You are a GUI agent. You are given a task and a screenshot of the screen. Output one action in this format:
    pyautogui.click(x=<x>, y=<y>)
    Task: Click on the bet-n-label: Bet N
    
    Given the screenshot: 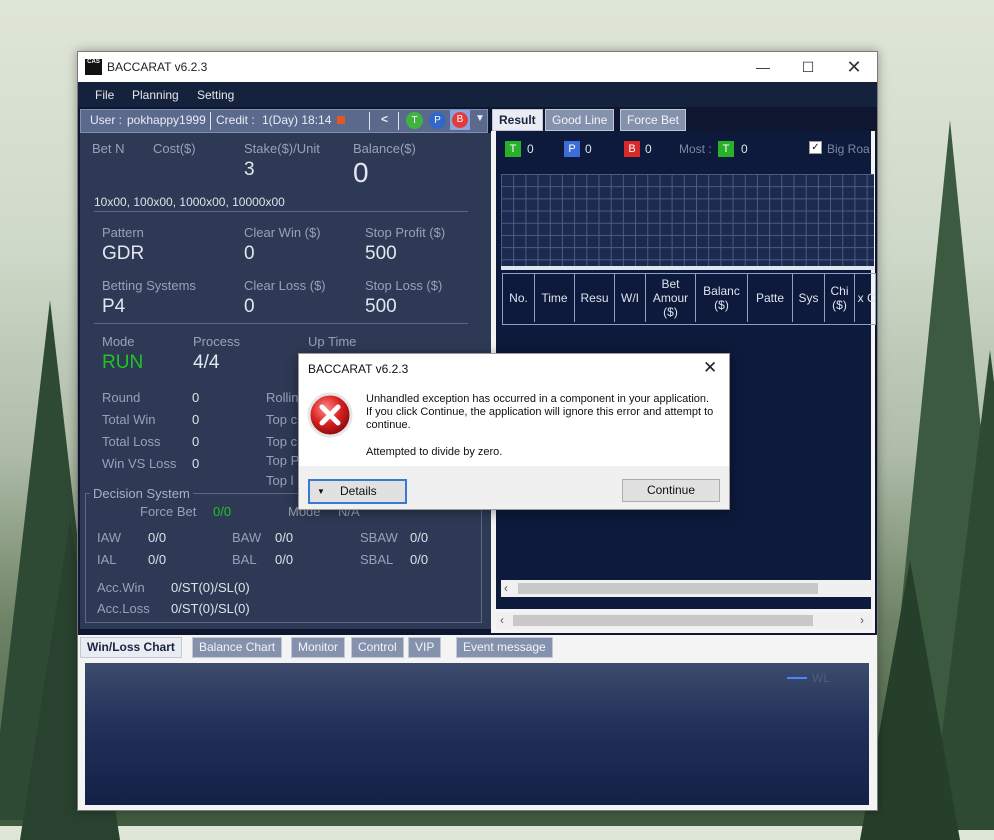 What is the action you would take?
    pyautogui.click(x=108, y=148)
    